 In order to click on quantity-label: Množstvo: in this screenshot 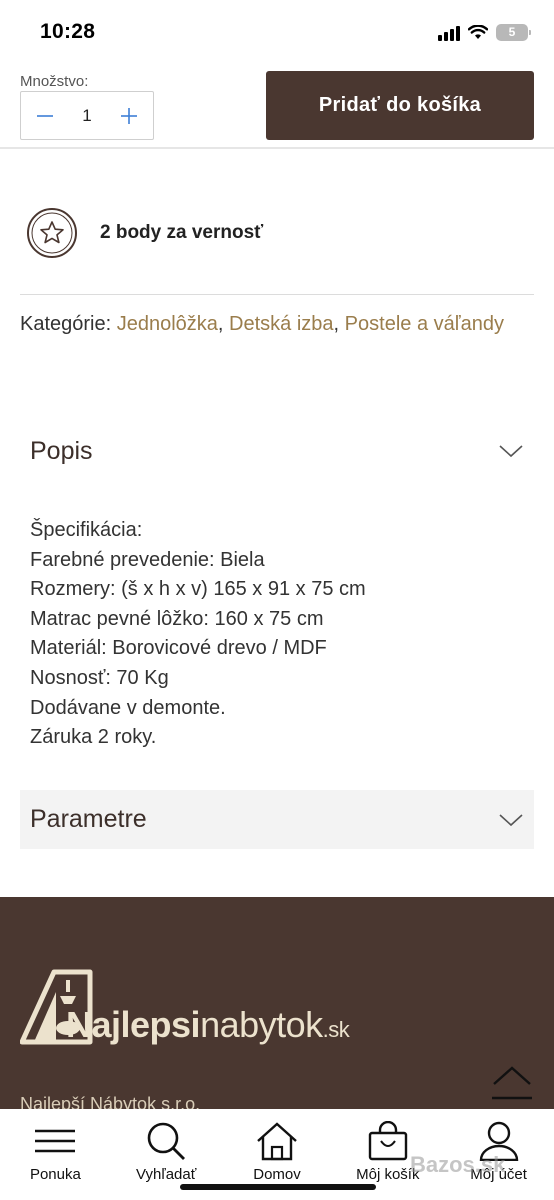, I will do `click(54, 81)`.